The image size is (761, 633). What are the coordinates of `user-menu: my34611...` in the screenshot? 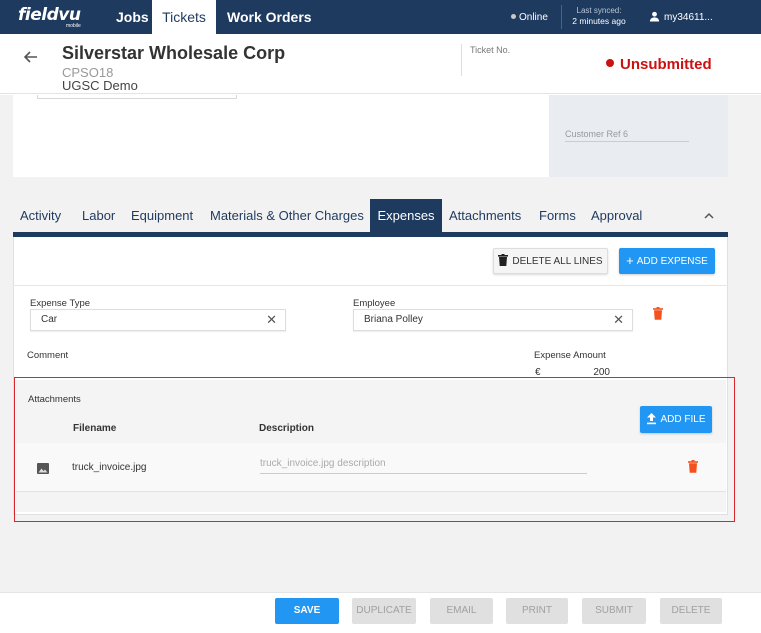 It's located at (681, 17).